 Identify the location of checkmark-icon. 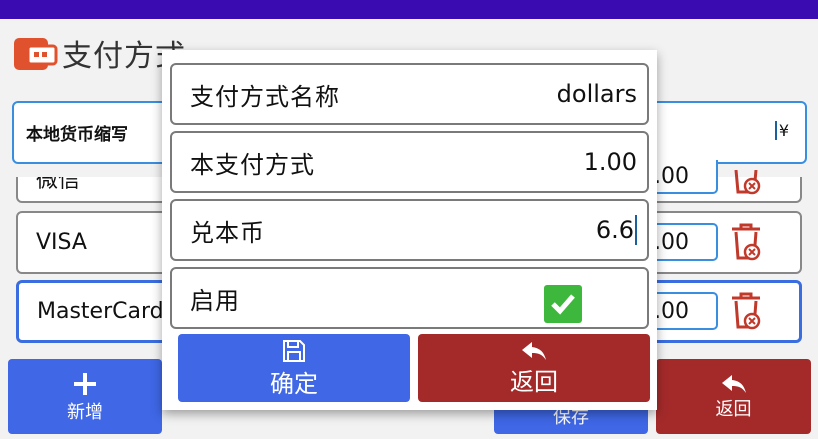
(563, 304).